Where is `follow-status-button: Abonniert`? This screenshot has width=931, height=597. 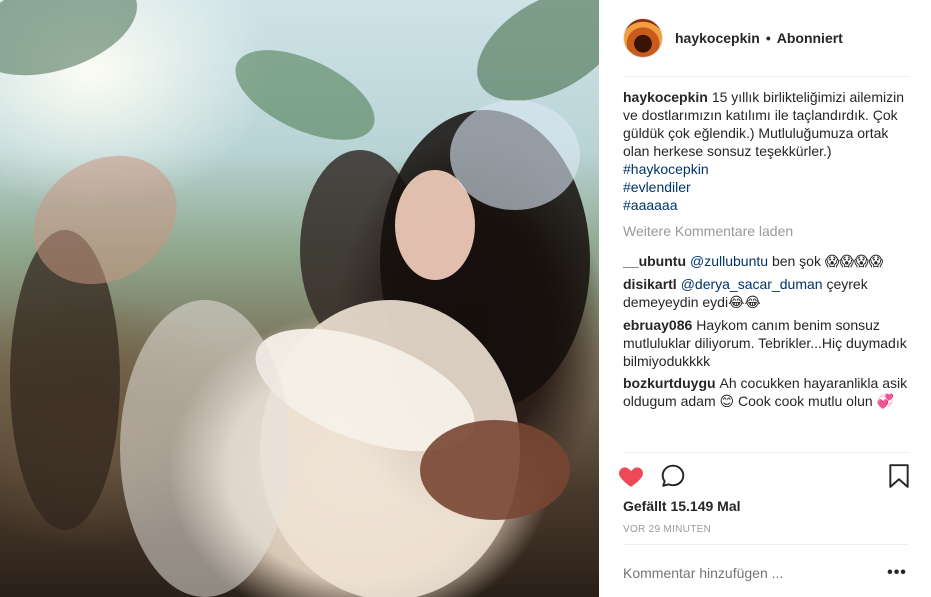 follow-status-button: Abonniert is located at coordinates (810, 38).